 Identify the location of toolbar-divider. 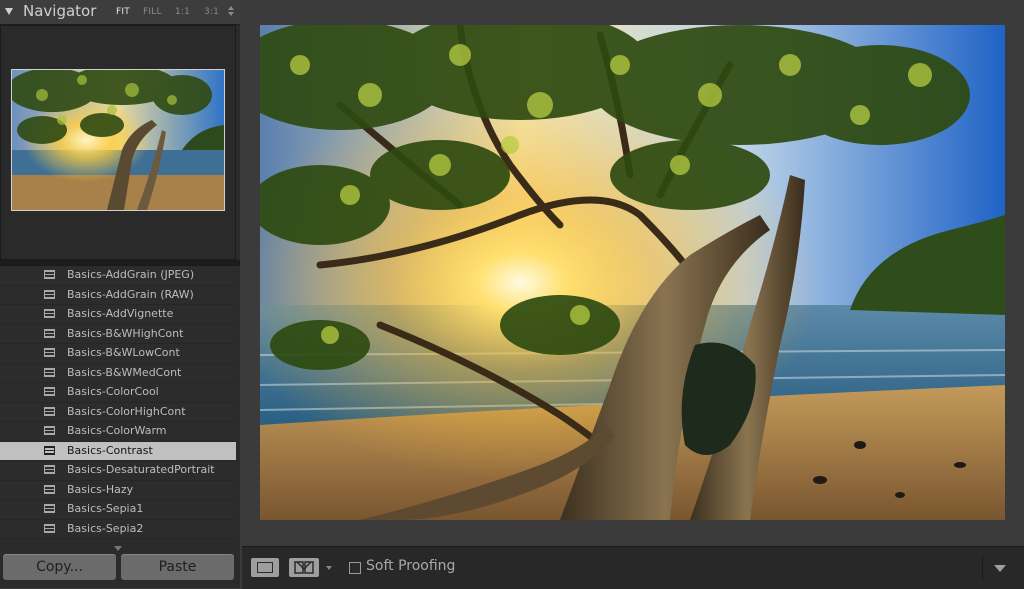
(982, 568).